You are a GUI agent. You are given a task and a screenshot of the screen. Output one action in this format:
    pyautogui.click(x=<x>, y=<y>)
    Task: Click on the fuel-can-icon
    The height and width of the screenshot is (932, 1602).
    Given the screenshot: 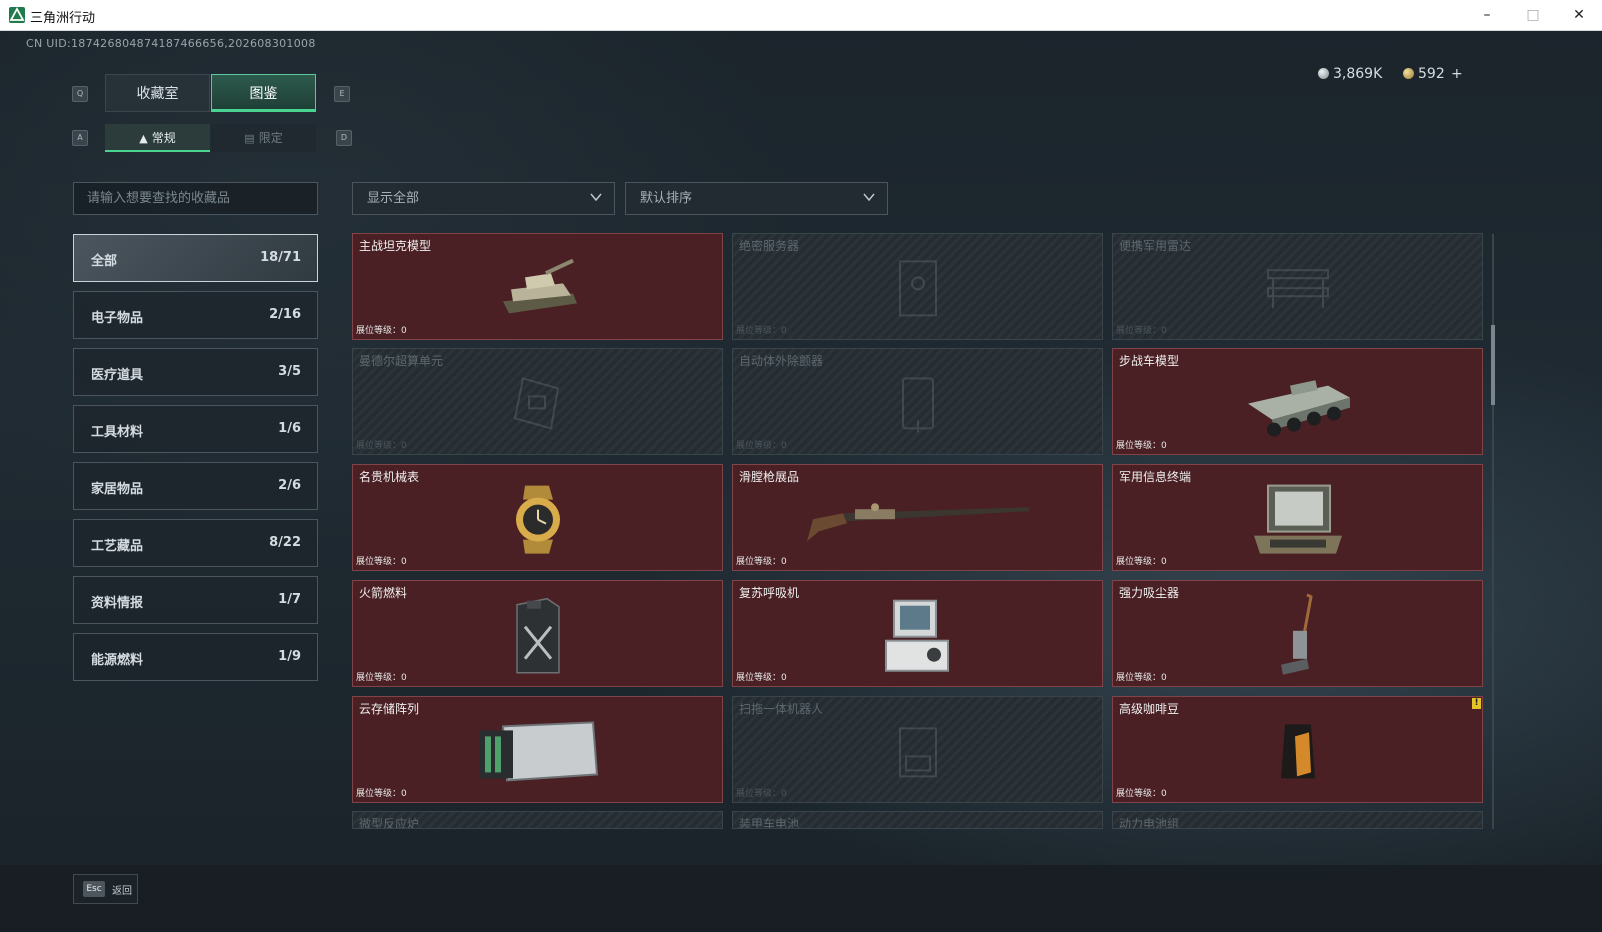 What is the action you would take?
    pyautogui.click(x=537, y=635)
    